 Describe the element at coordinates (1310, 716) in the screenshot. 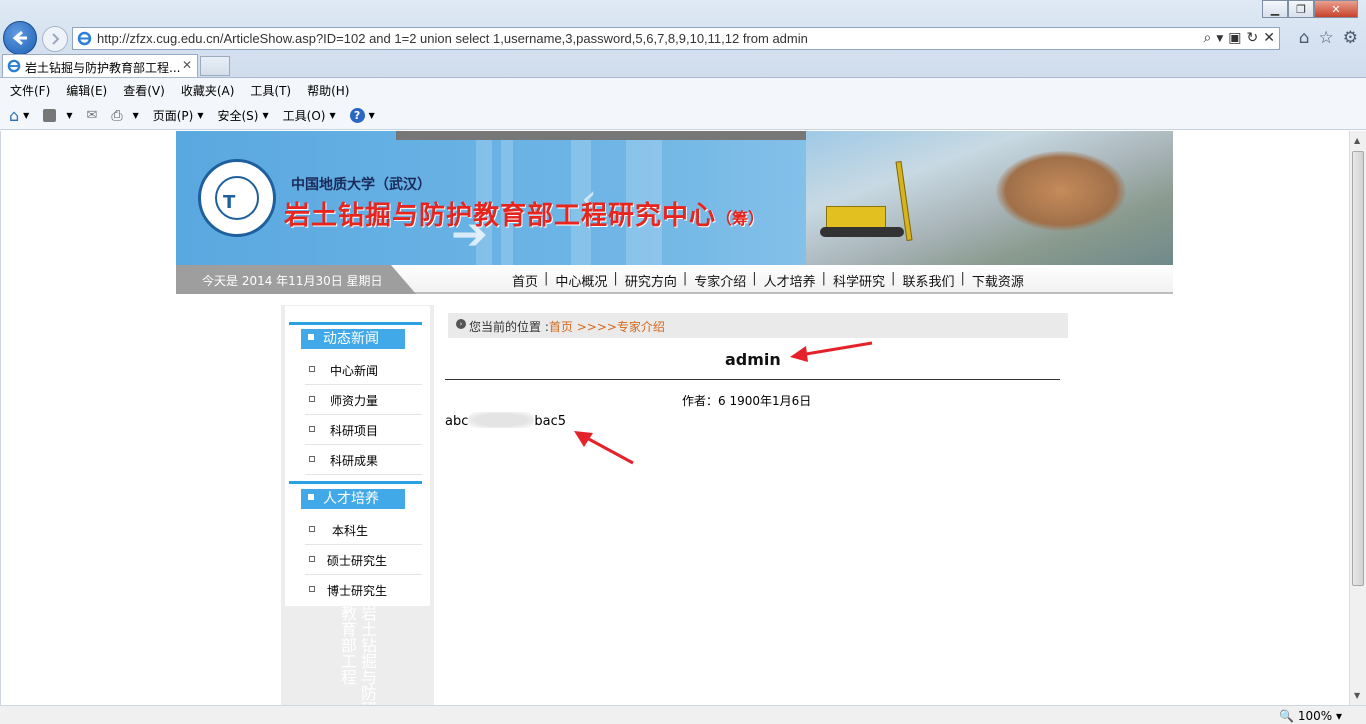

I see `zoom-level: 🔍 100% ▾` at that location.